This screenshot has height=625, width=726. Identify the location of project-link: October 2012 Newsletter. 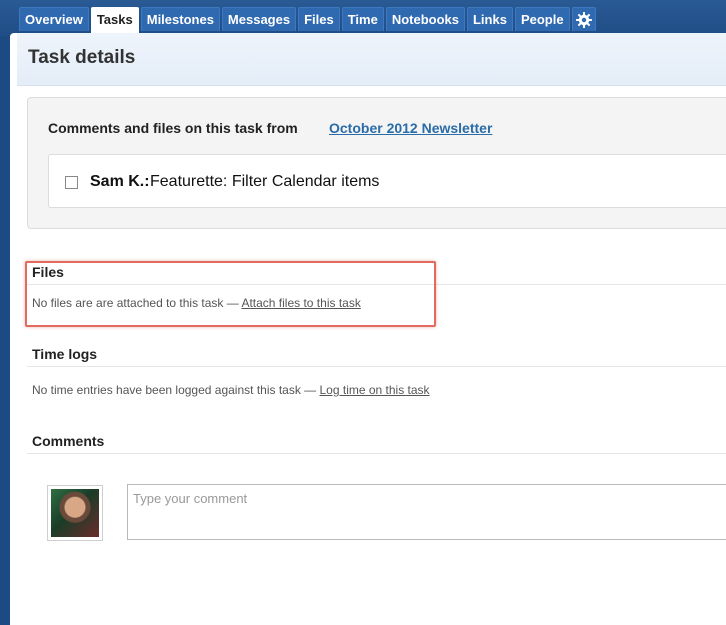
(410, 128).